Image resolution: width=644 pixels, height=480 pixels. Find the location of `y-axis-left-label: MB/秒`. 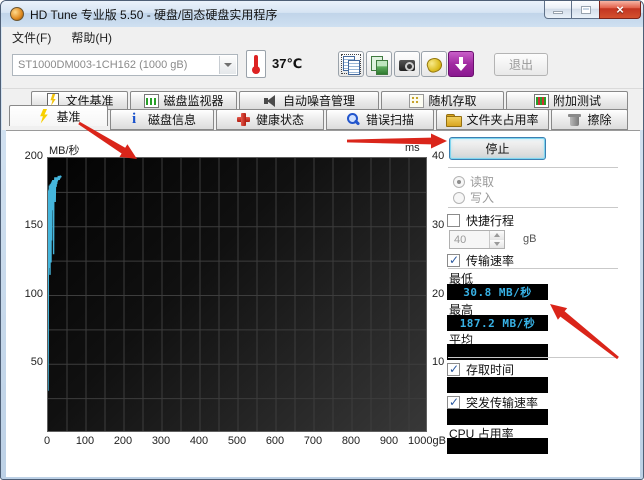

y-axis-left-label: MB/秒 is located at coordinates (64, 151).